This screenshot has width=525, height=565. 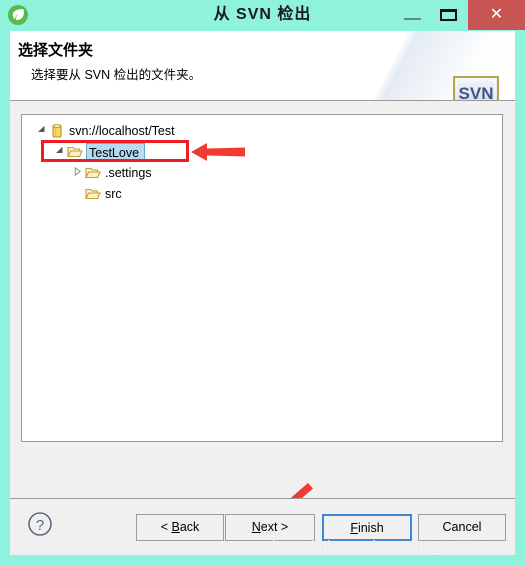 I want to click on cancel-button: Cancel, so click(x=462, y=527).